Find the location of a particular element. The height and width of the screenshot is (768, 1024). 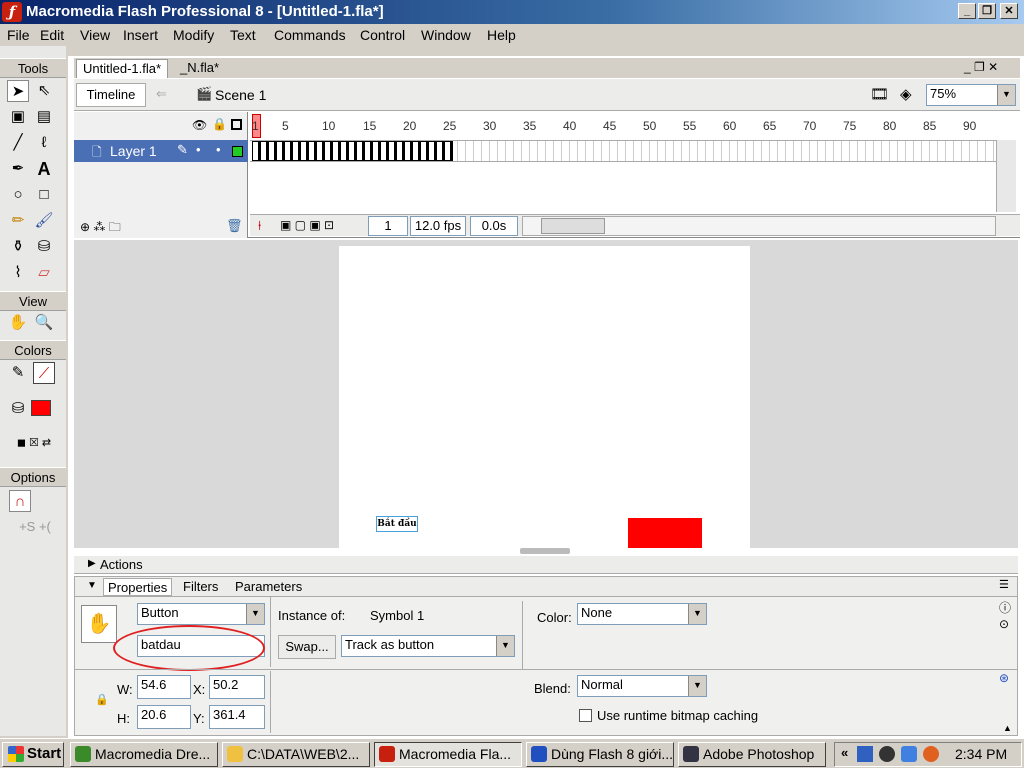

lasso-tool-icon: ℓ is located at coordinates (44, 143).